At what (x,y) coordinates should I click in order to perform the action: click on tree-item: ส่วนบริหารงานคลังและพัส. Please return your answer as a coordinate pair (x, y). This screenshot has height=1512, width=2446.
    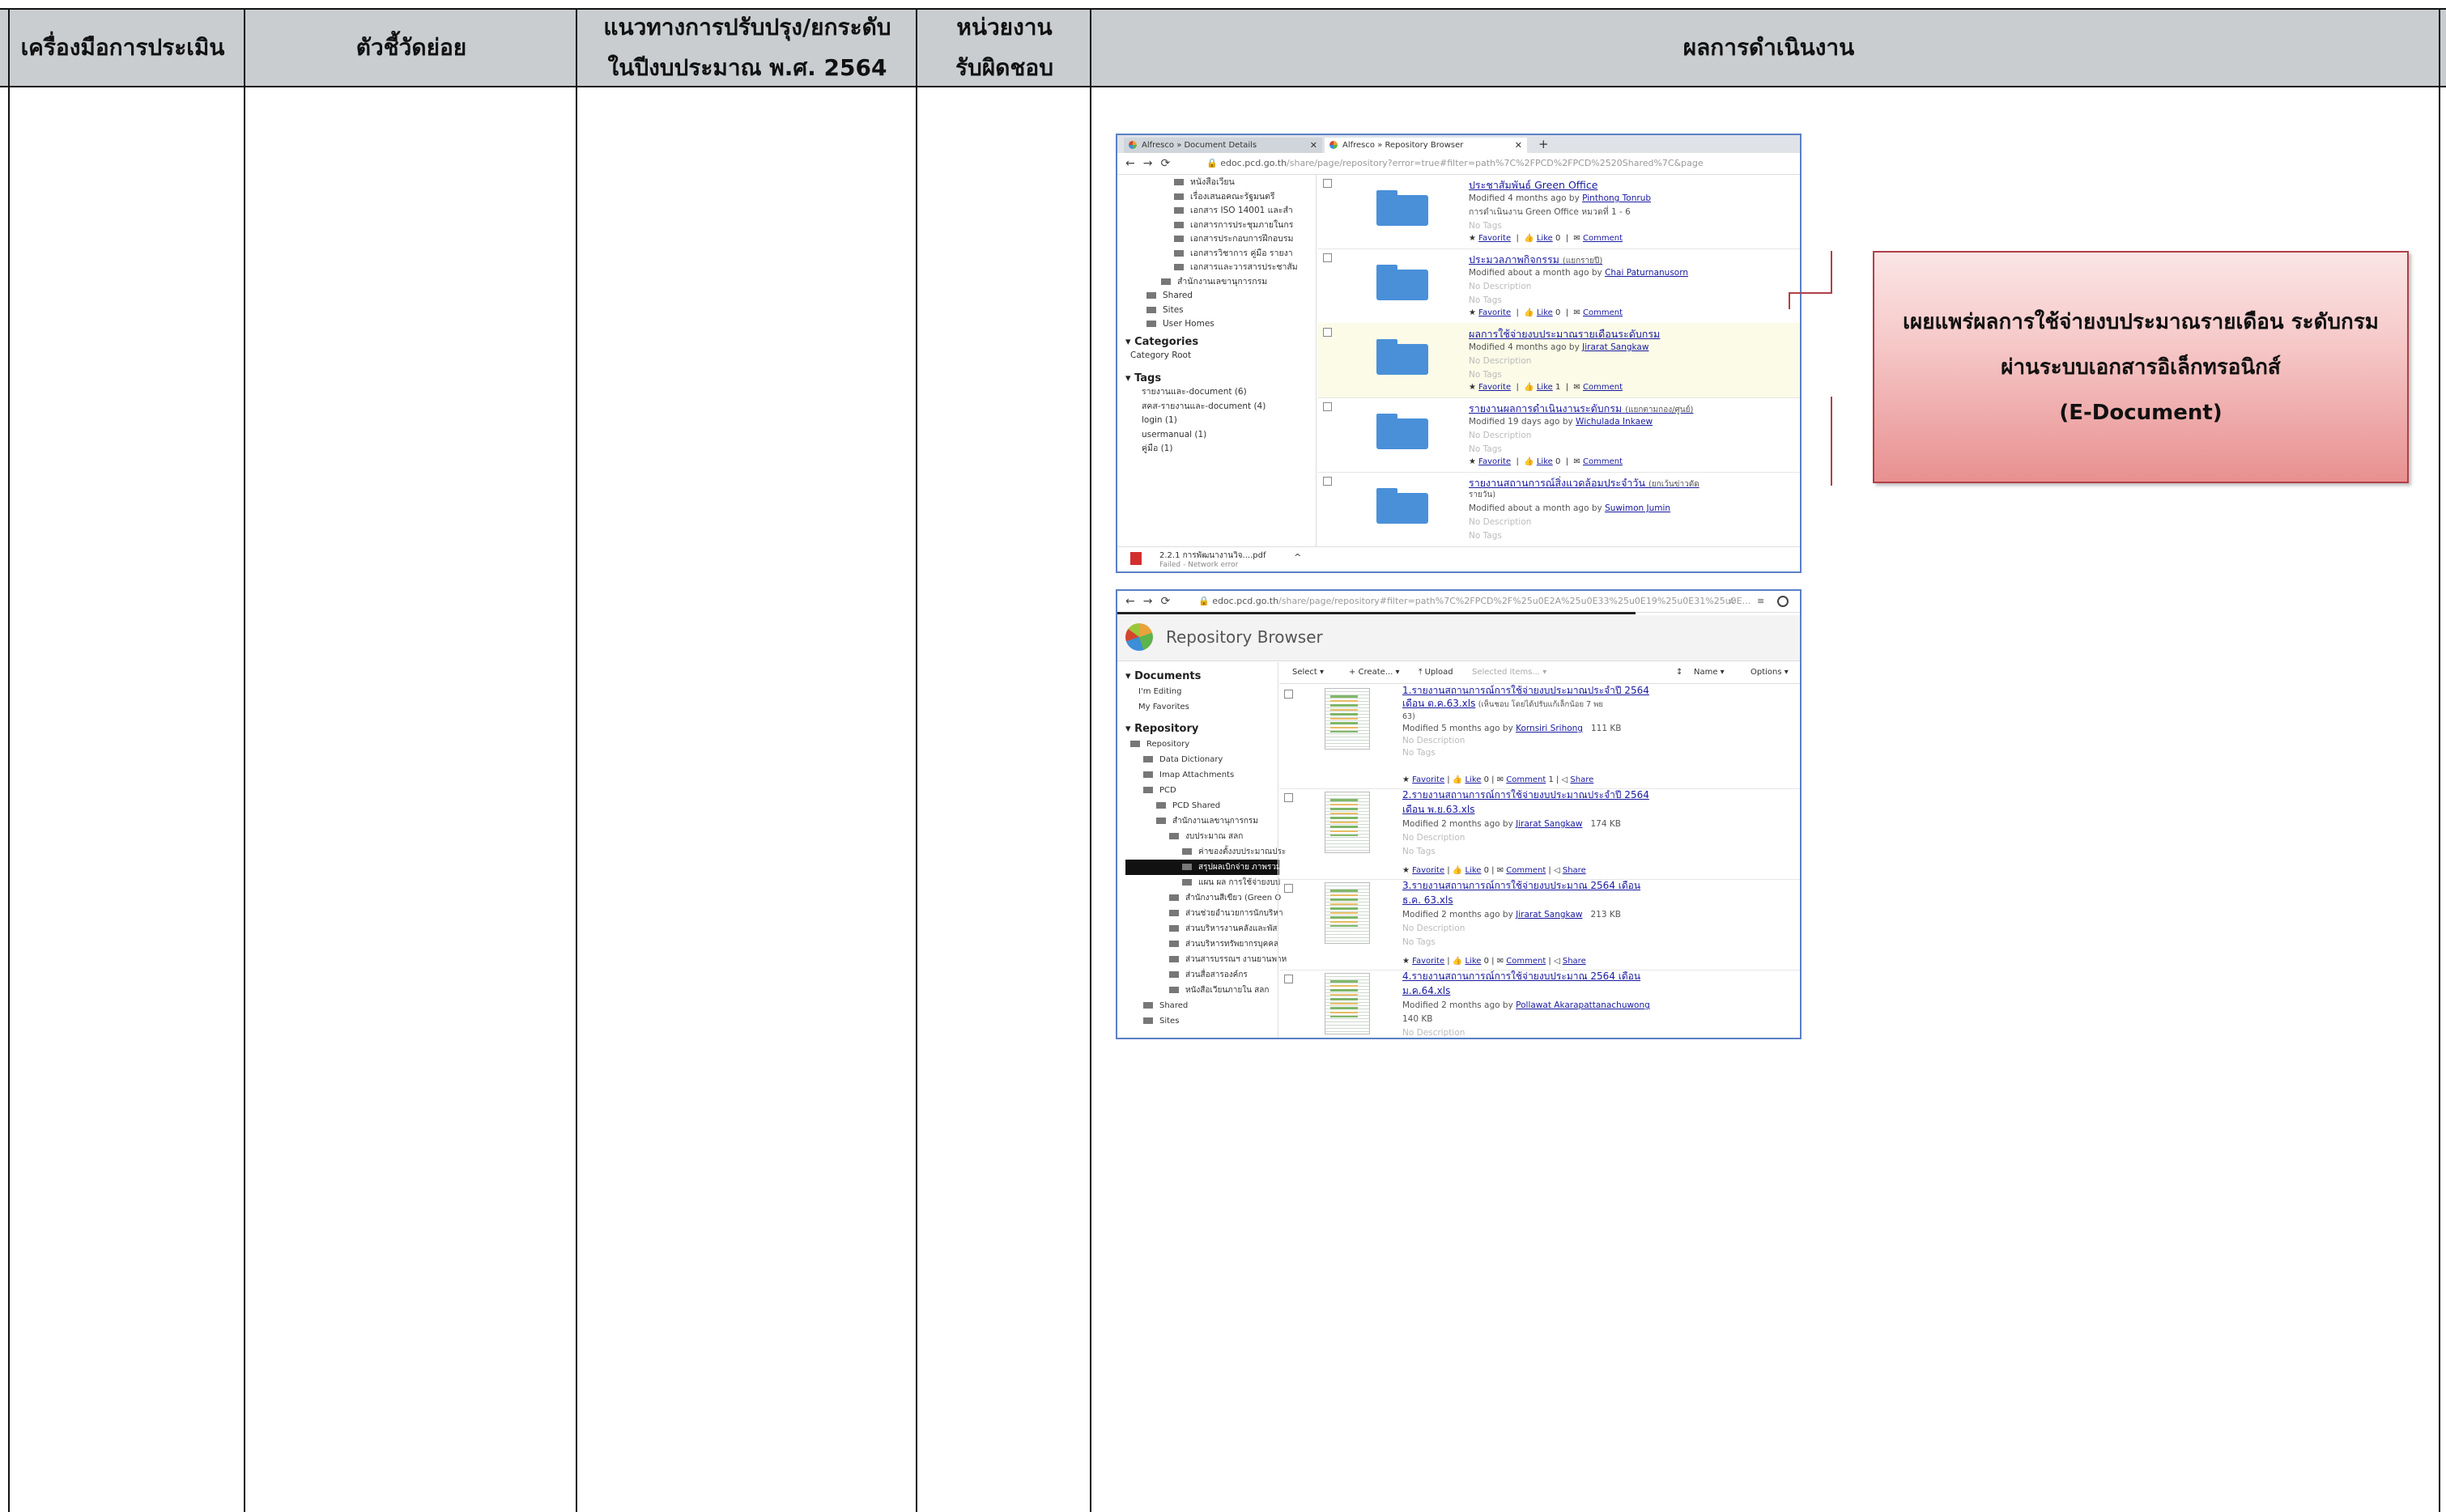
    Looking at the image, I should click on (1202, 929).